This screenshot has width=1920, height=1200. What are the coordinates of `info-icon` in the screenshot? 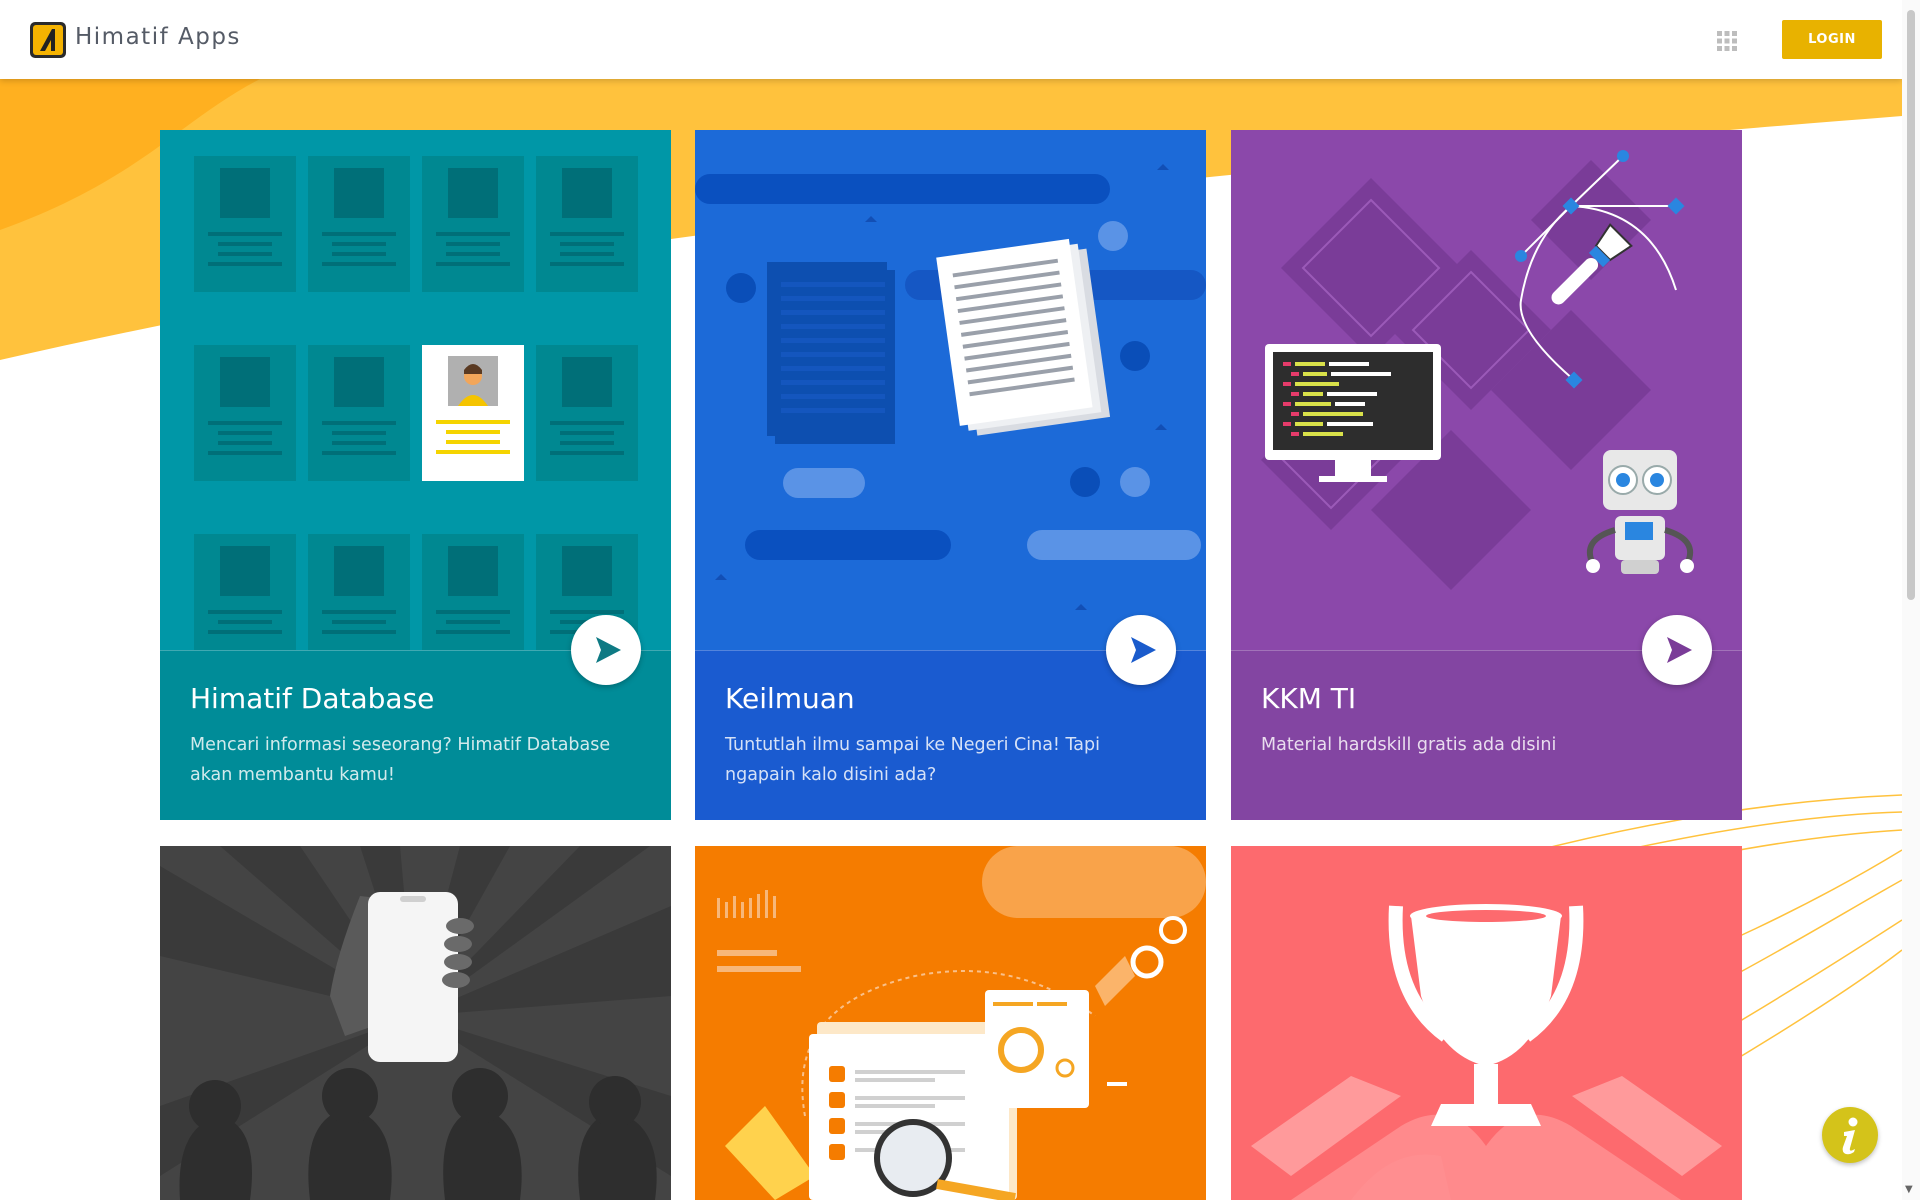 It's located at (1850, 1136).